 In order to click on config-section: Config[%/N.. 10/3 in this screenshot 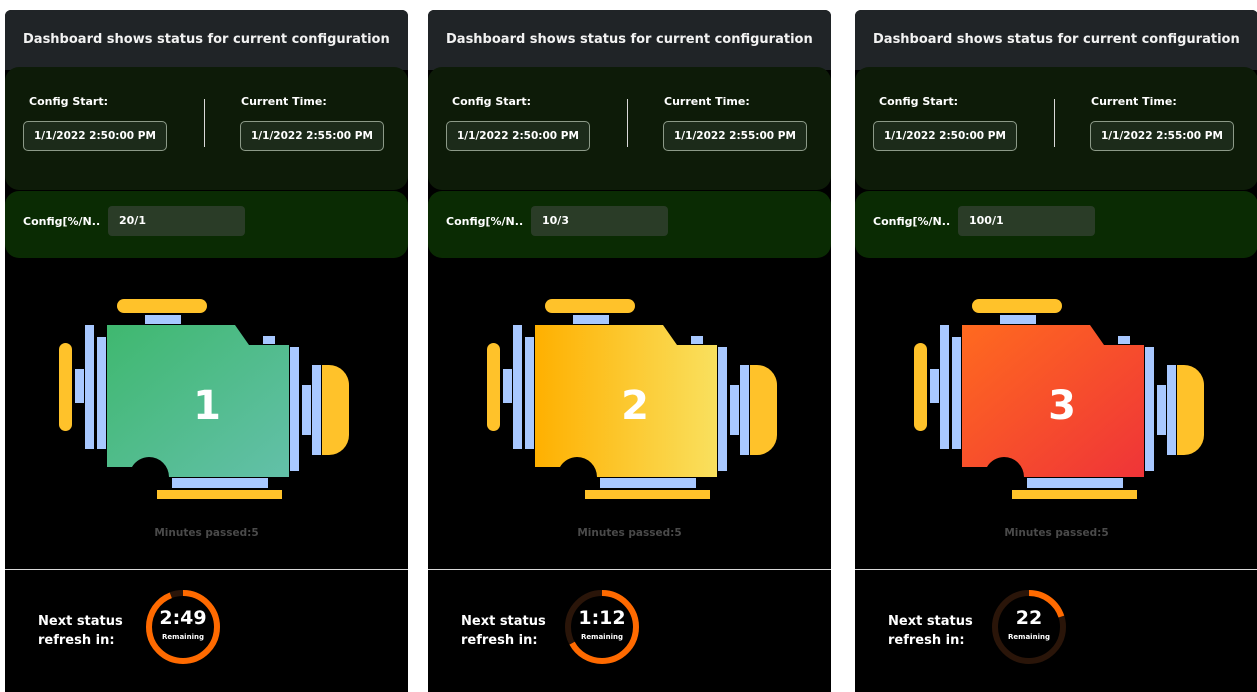, I will do `click(629, 224)`.